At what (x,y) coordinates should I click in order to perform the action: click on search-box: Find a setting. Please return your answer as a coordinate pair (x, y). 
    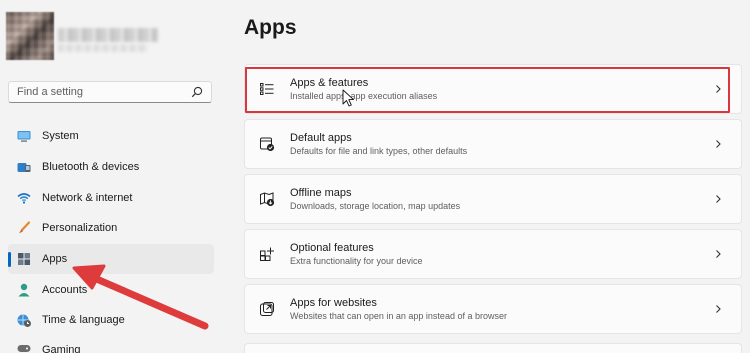
    Looking at the image, I should click on (110, 92).